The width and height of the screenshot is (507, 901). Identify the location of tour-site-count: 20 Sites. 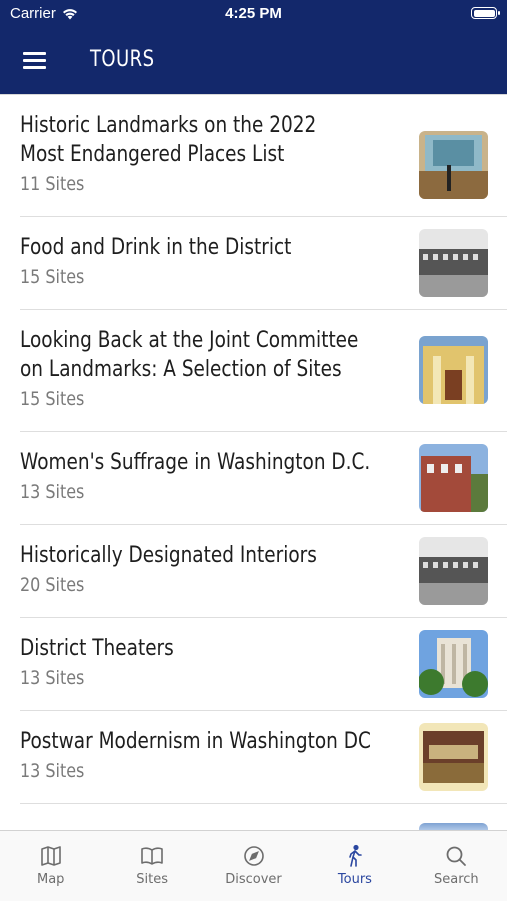
(52, 585).